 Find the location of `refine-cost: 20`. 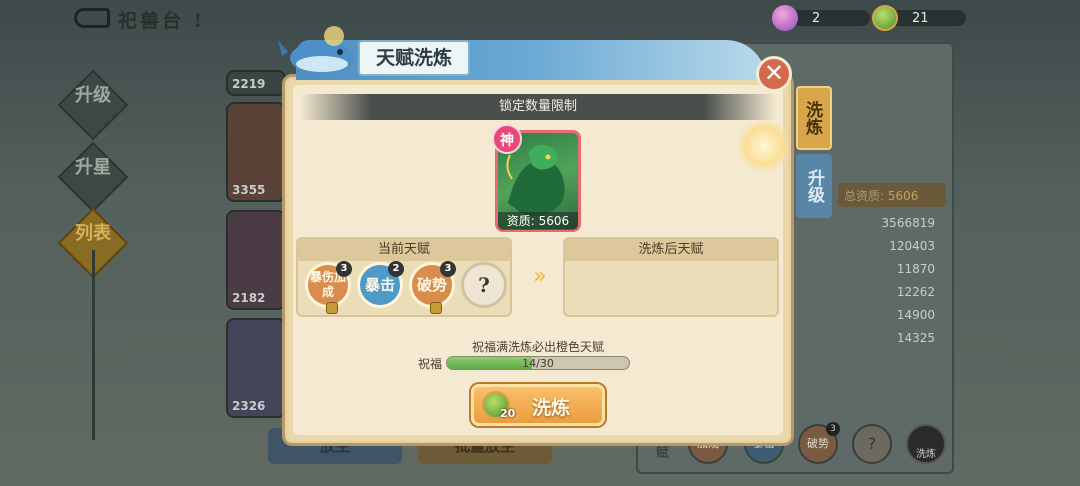

refine-cost: 20 is located at coordinates (508, 413).